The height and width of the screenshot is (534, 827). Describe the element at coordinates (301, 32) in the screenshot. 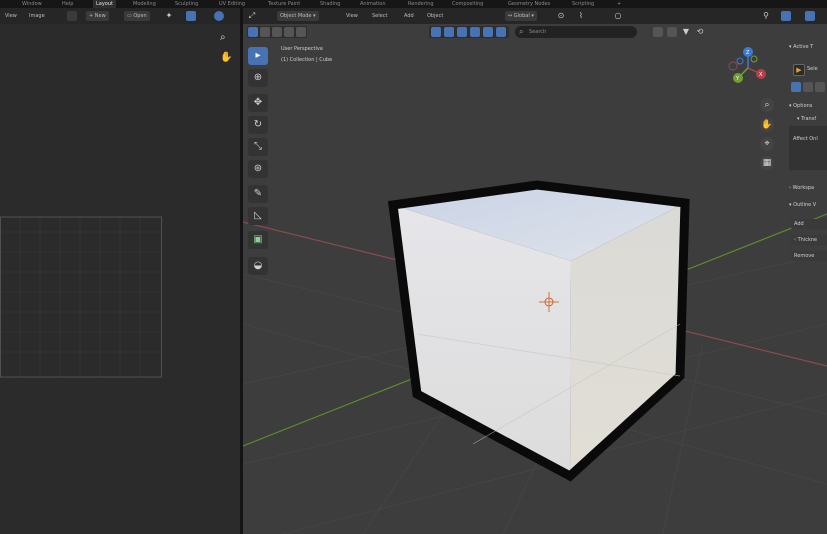

I see `select-intersect-icon` at that location.